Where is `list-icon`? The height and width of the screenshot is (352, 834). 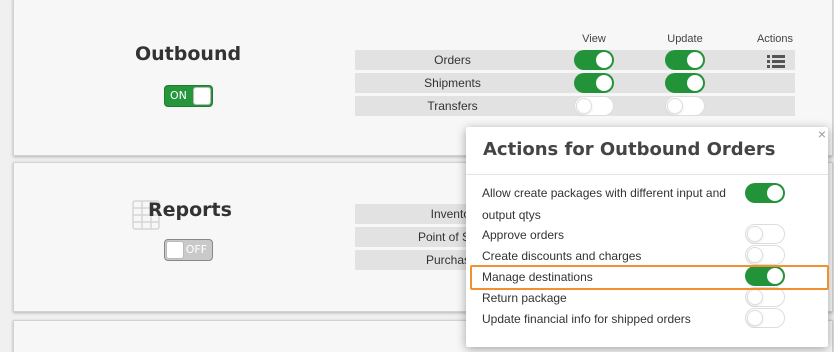 list-icon is located at coordinates (776, 61).